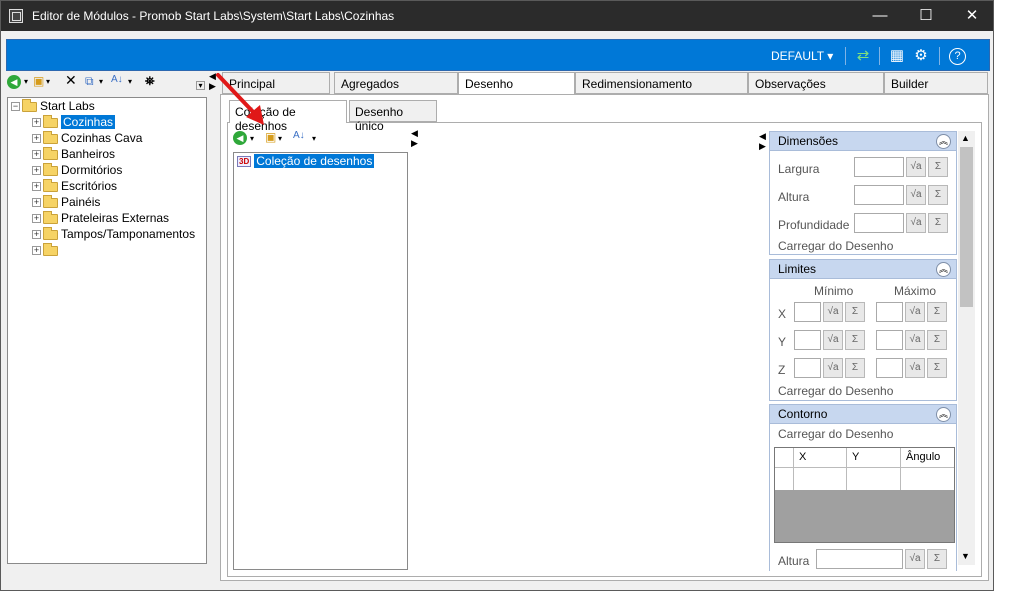  Describe the element at coordinates (879, 223) in the screenshot. I see `profundidade-input` at that location.